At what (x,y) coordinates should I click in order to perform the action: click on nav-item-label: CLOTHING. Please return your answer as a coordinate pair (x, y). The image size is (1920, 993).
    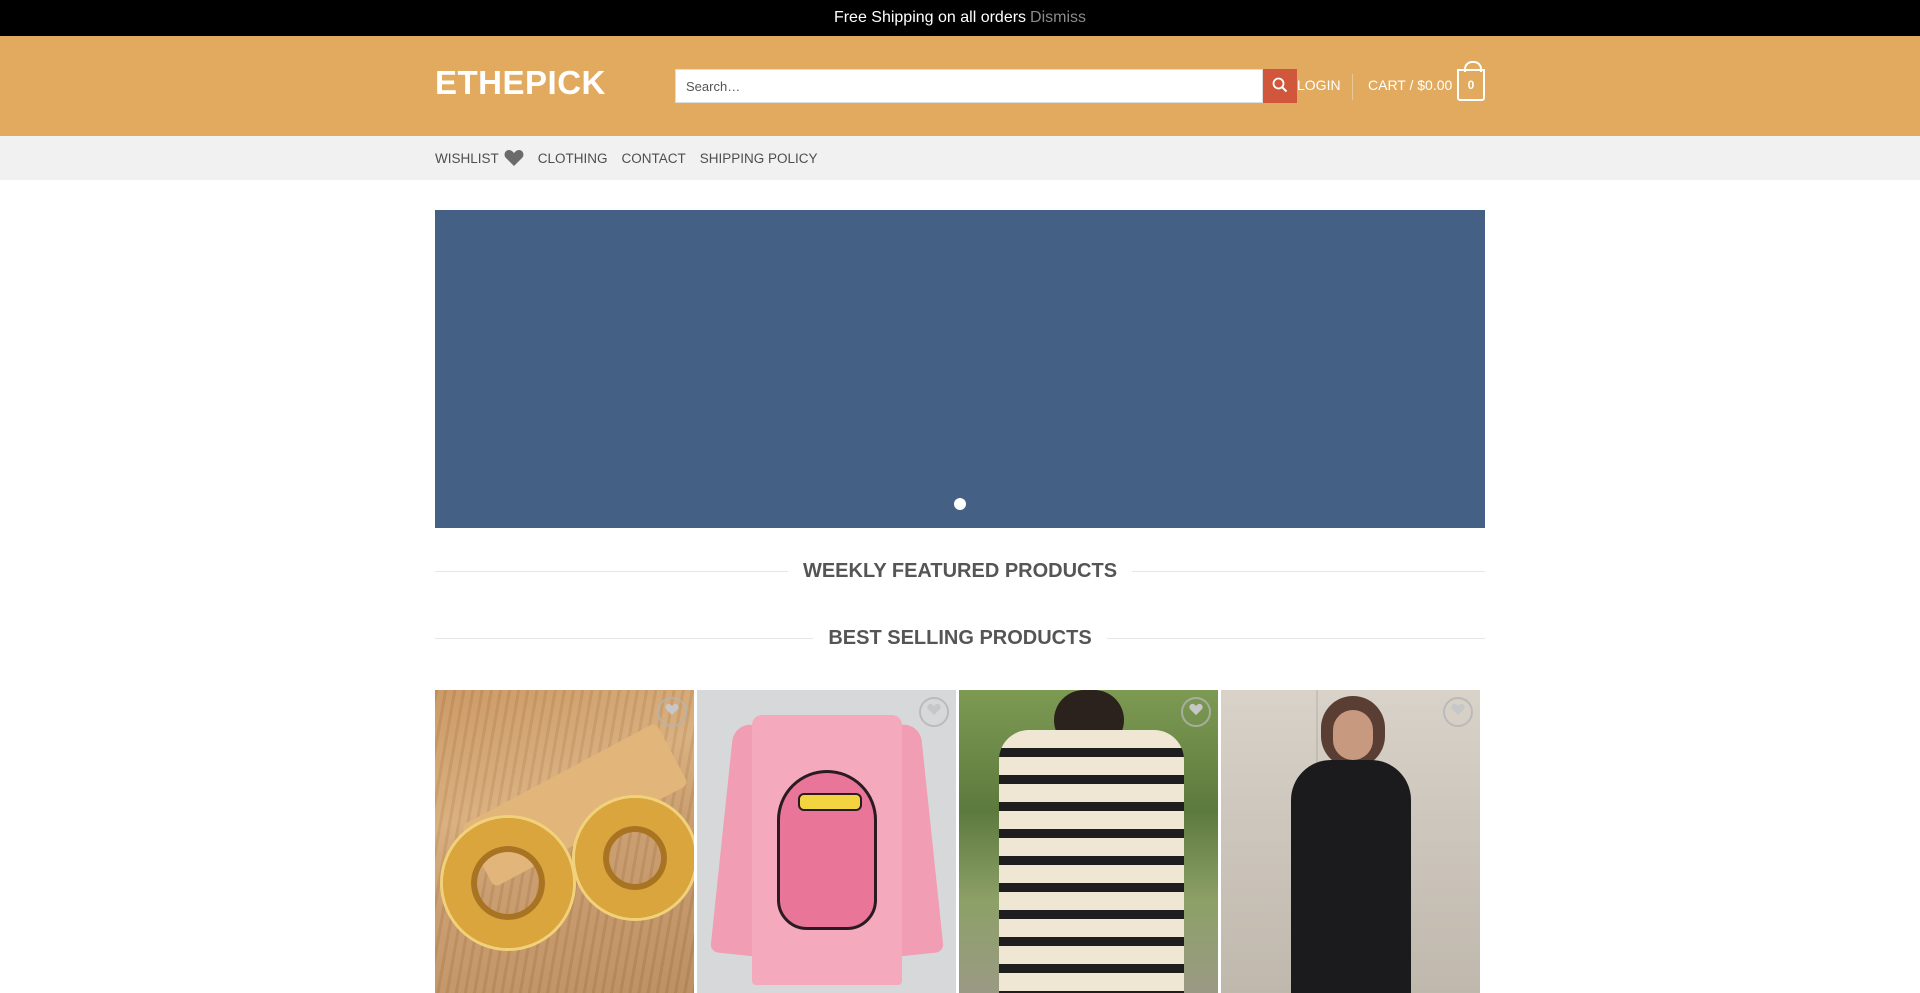
    Looking at the image, I should click on (572, 158).